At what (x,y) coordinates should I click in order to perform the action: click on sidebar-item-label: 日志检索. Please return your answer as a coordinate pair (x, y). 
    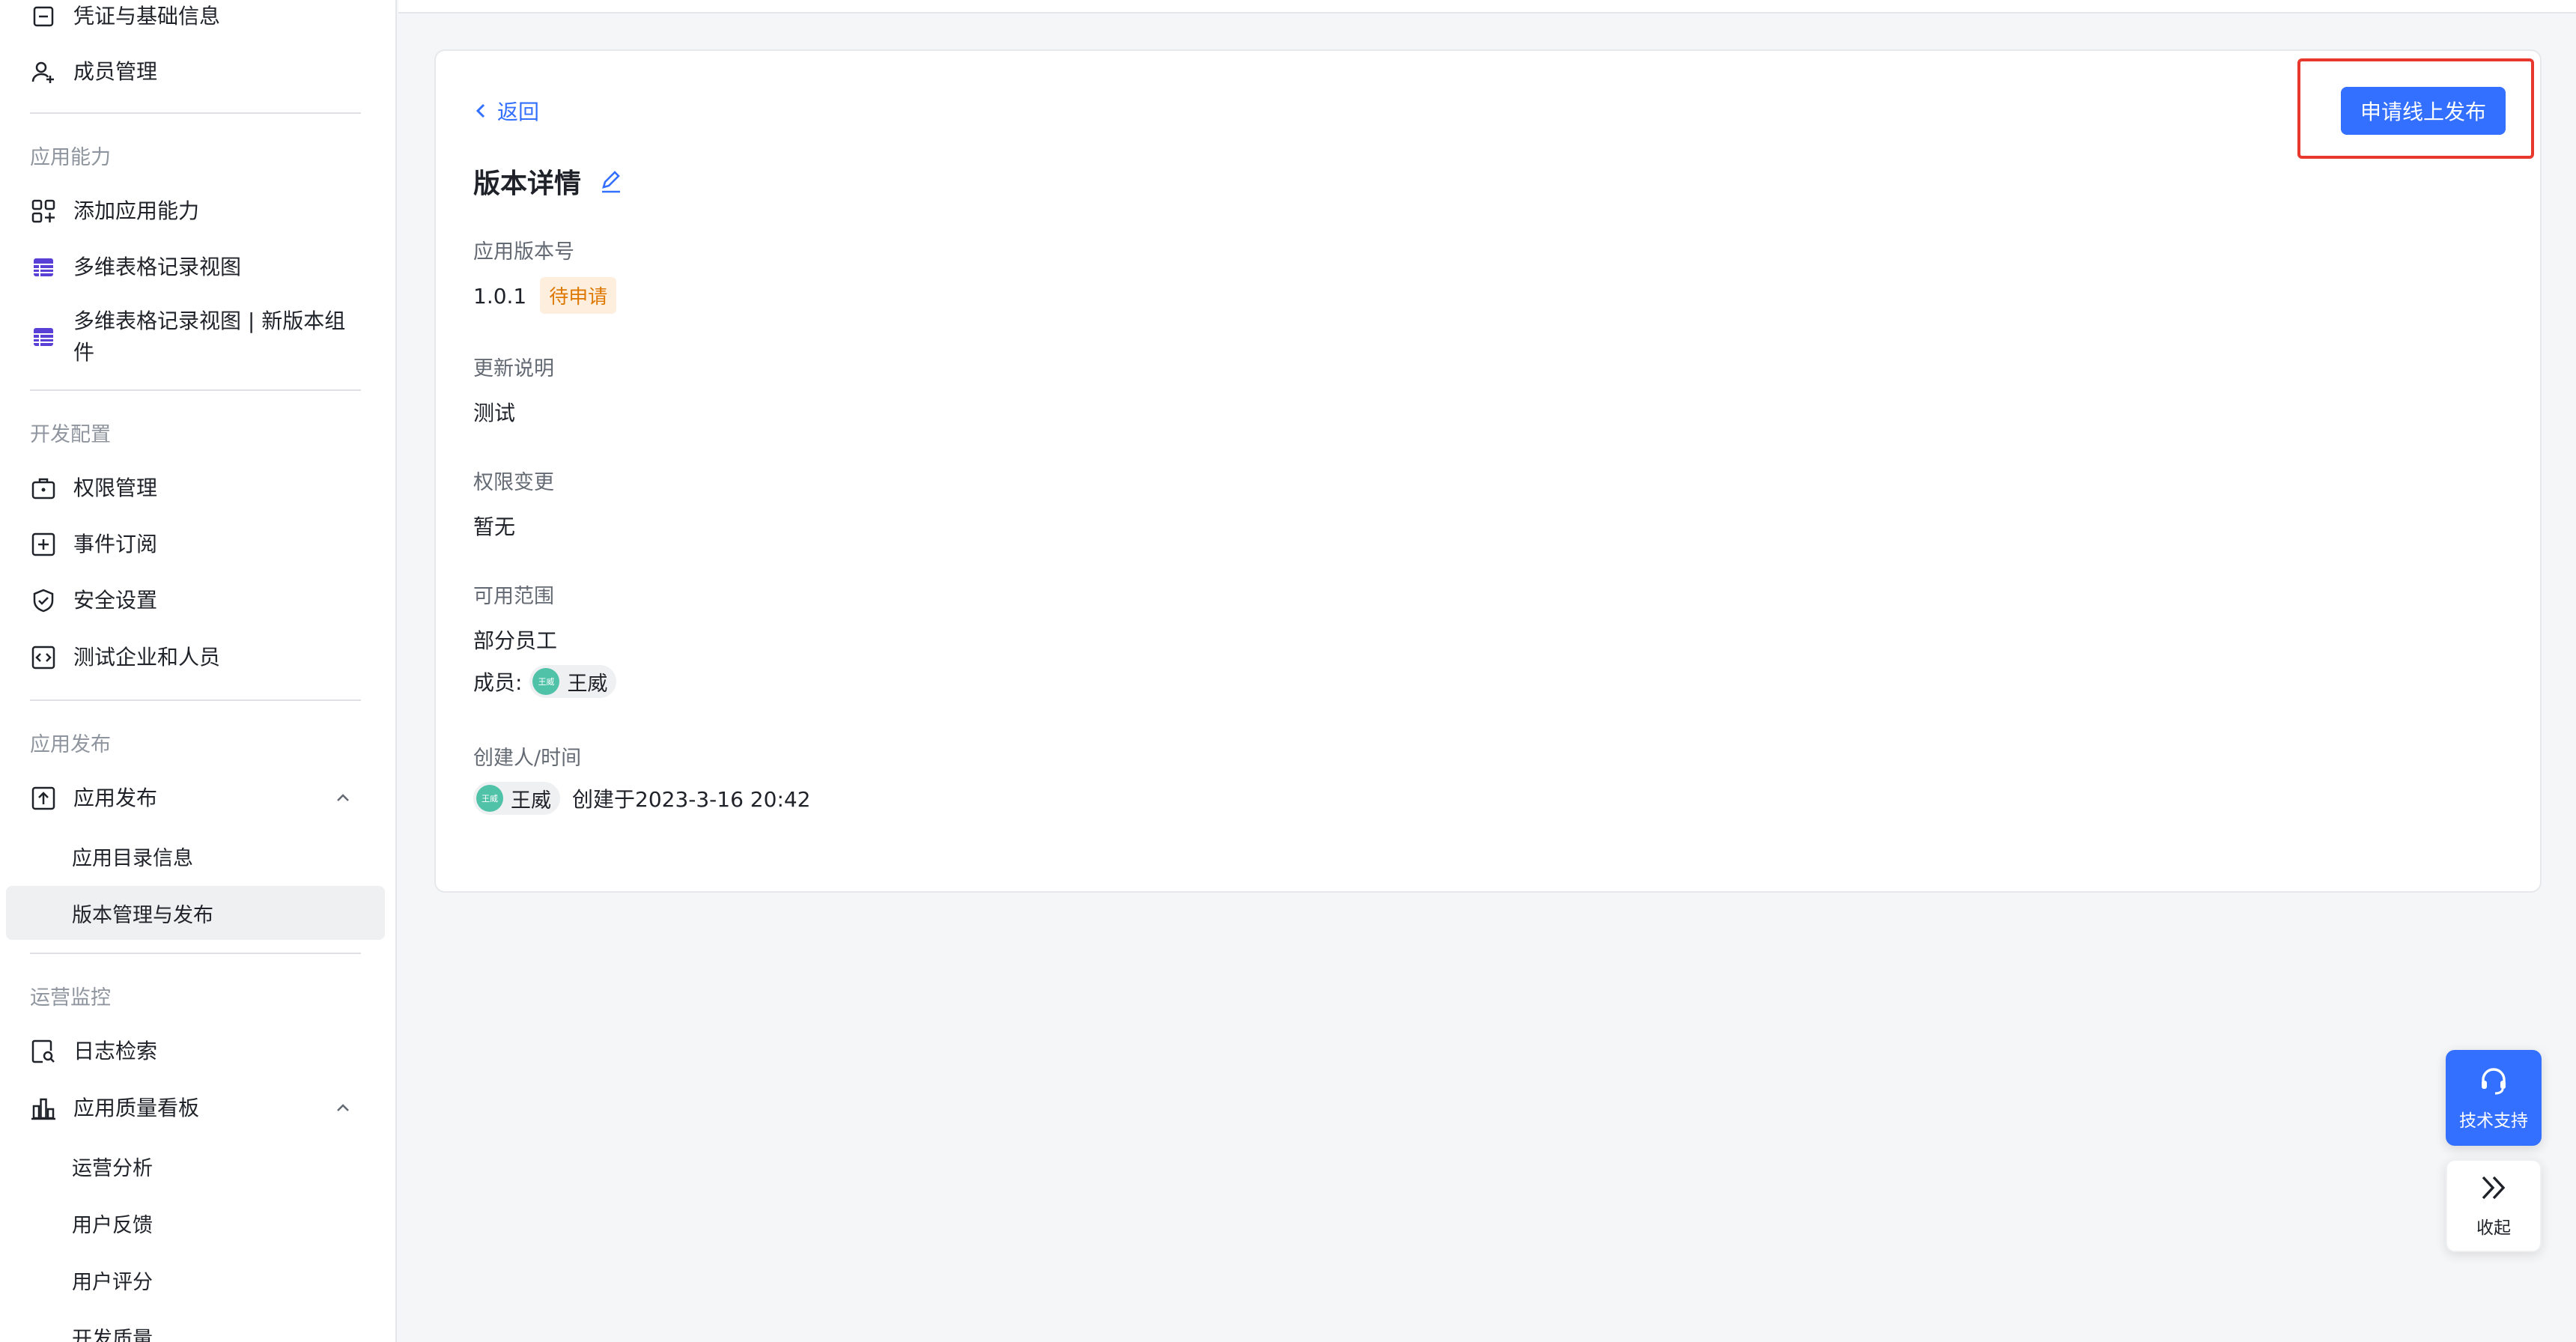
    Looking at the image, I should click on (115, 1051).